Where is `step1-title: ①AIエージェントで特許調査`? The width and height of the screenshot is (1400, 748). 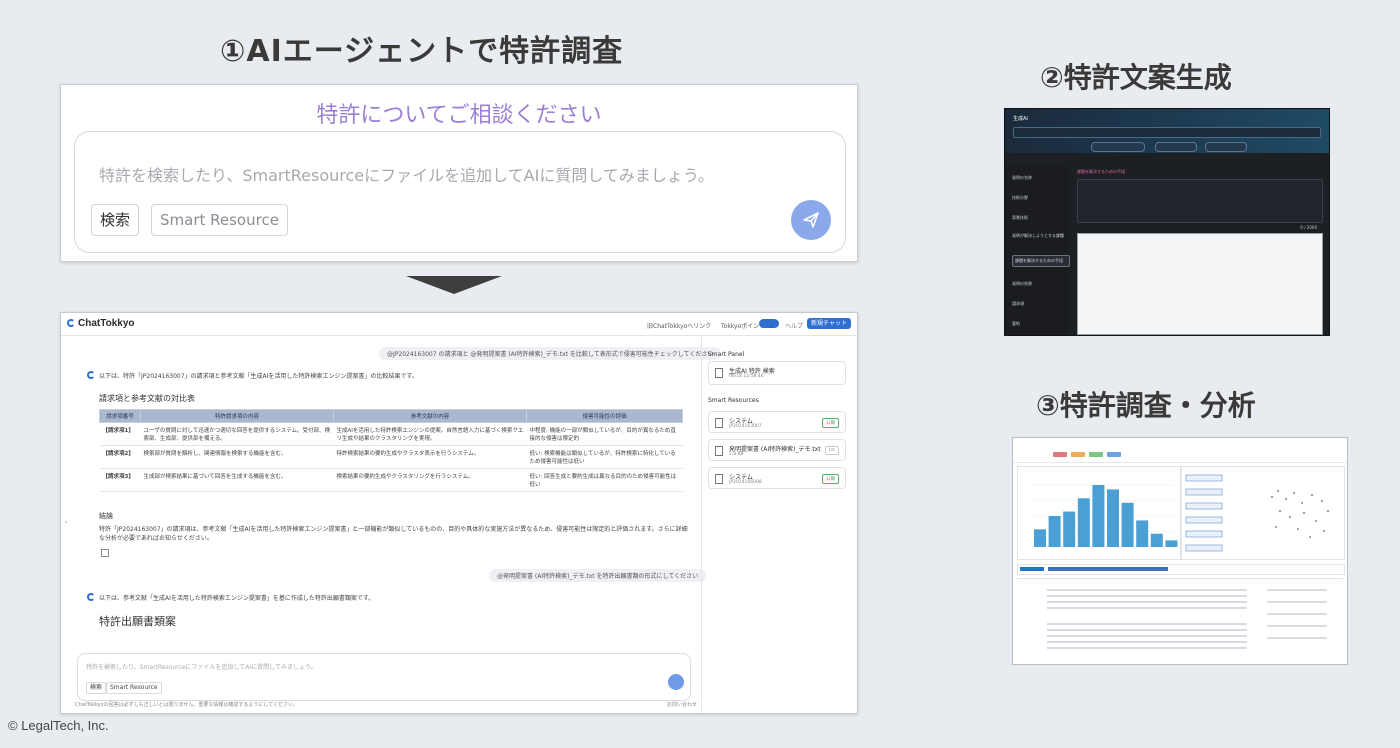 step1-title: ①AIエージェントで特許調査 is located at coordinates (422, 51).